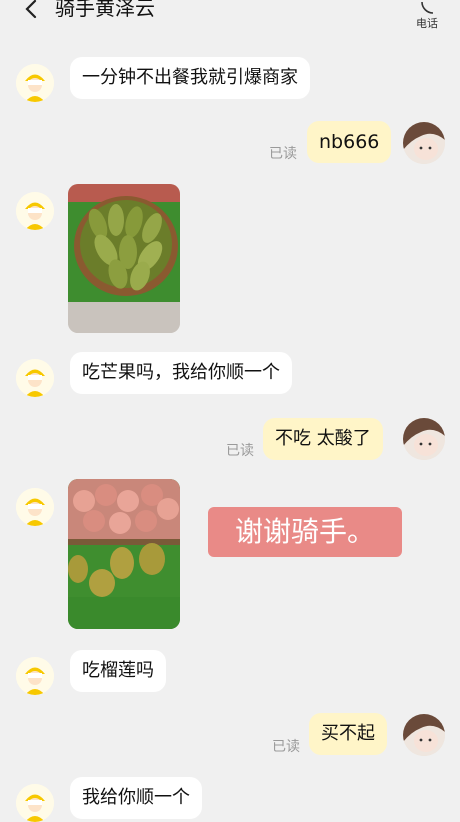  Describe the element at coordinates (230, 15) in the screenshot. I see `chat-header: 骑手黄泽云 电话` at that location.